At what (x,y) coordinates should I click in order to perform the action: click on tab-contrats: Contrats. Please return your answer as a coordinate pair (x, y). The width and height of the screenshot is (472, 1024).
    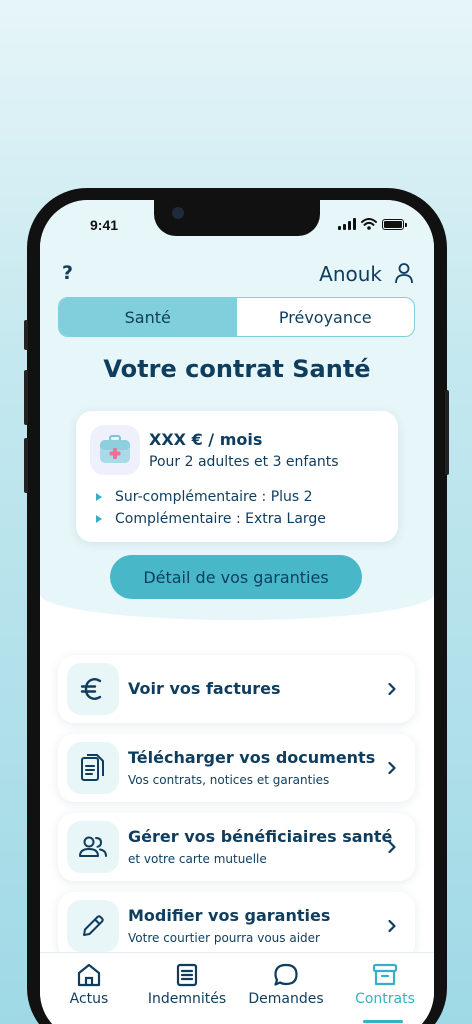
    Looking at the image, I should click on (385, 985).